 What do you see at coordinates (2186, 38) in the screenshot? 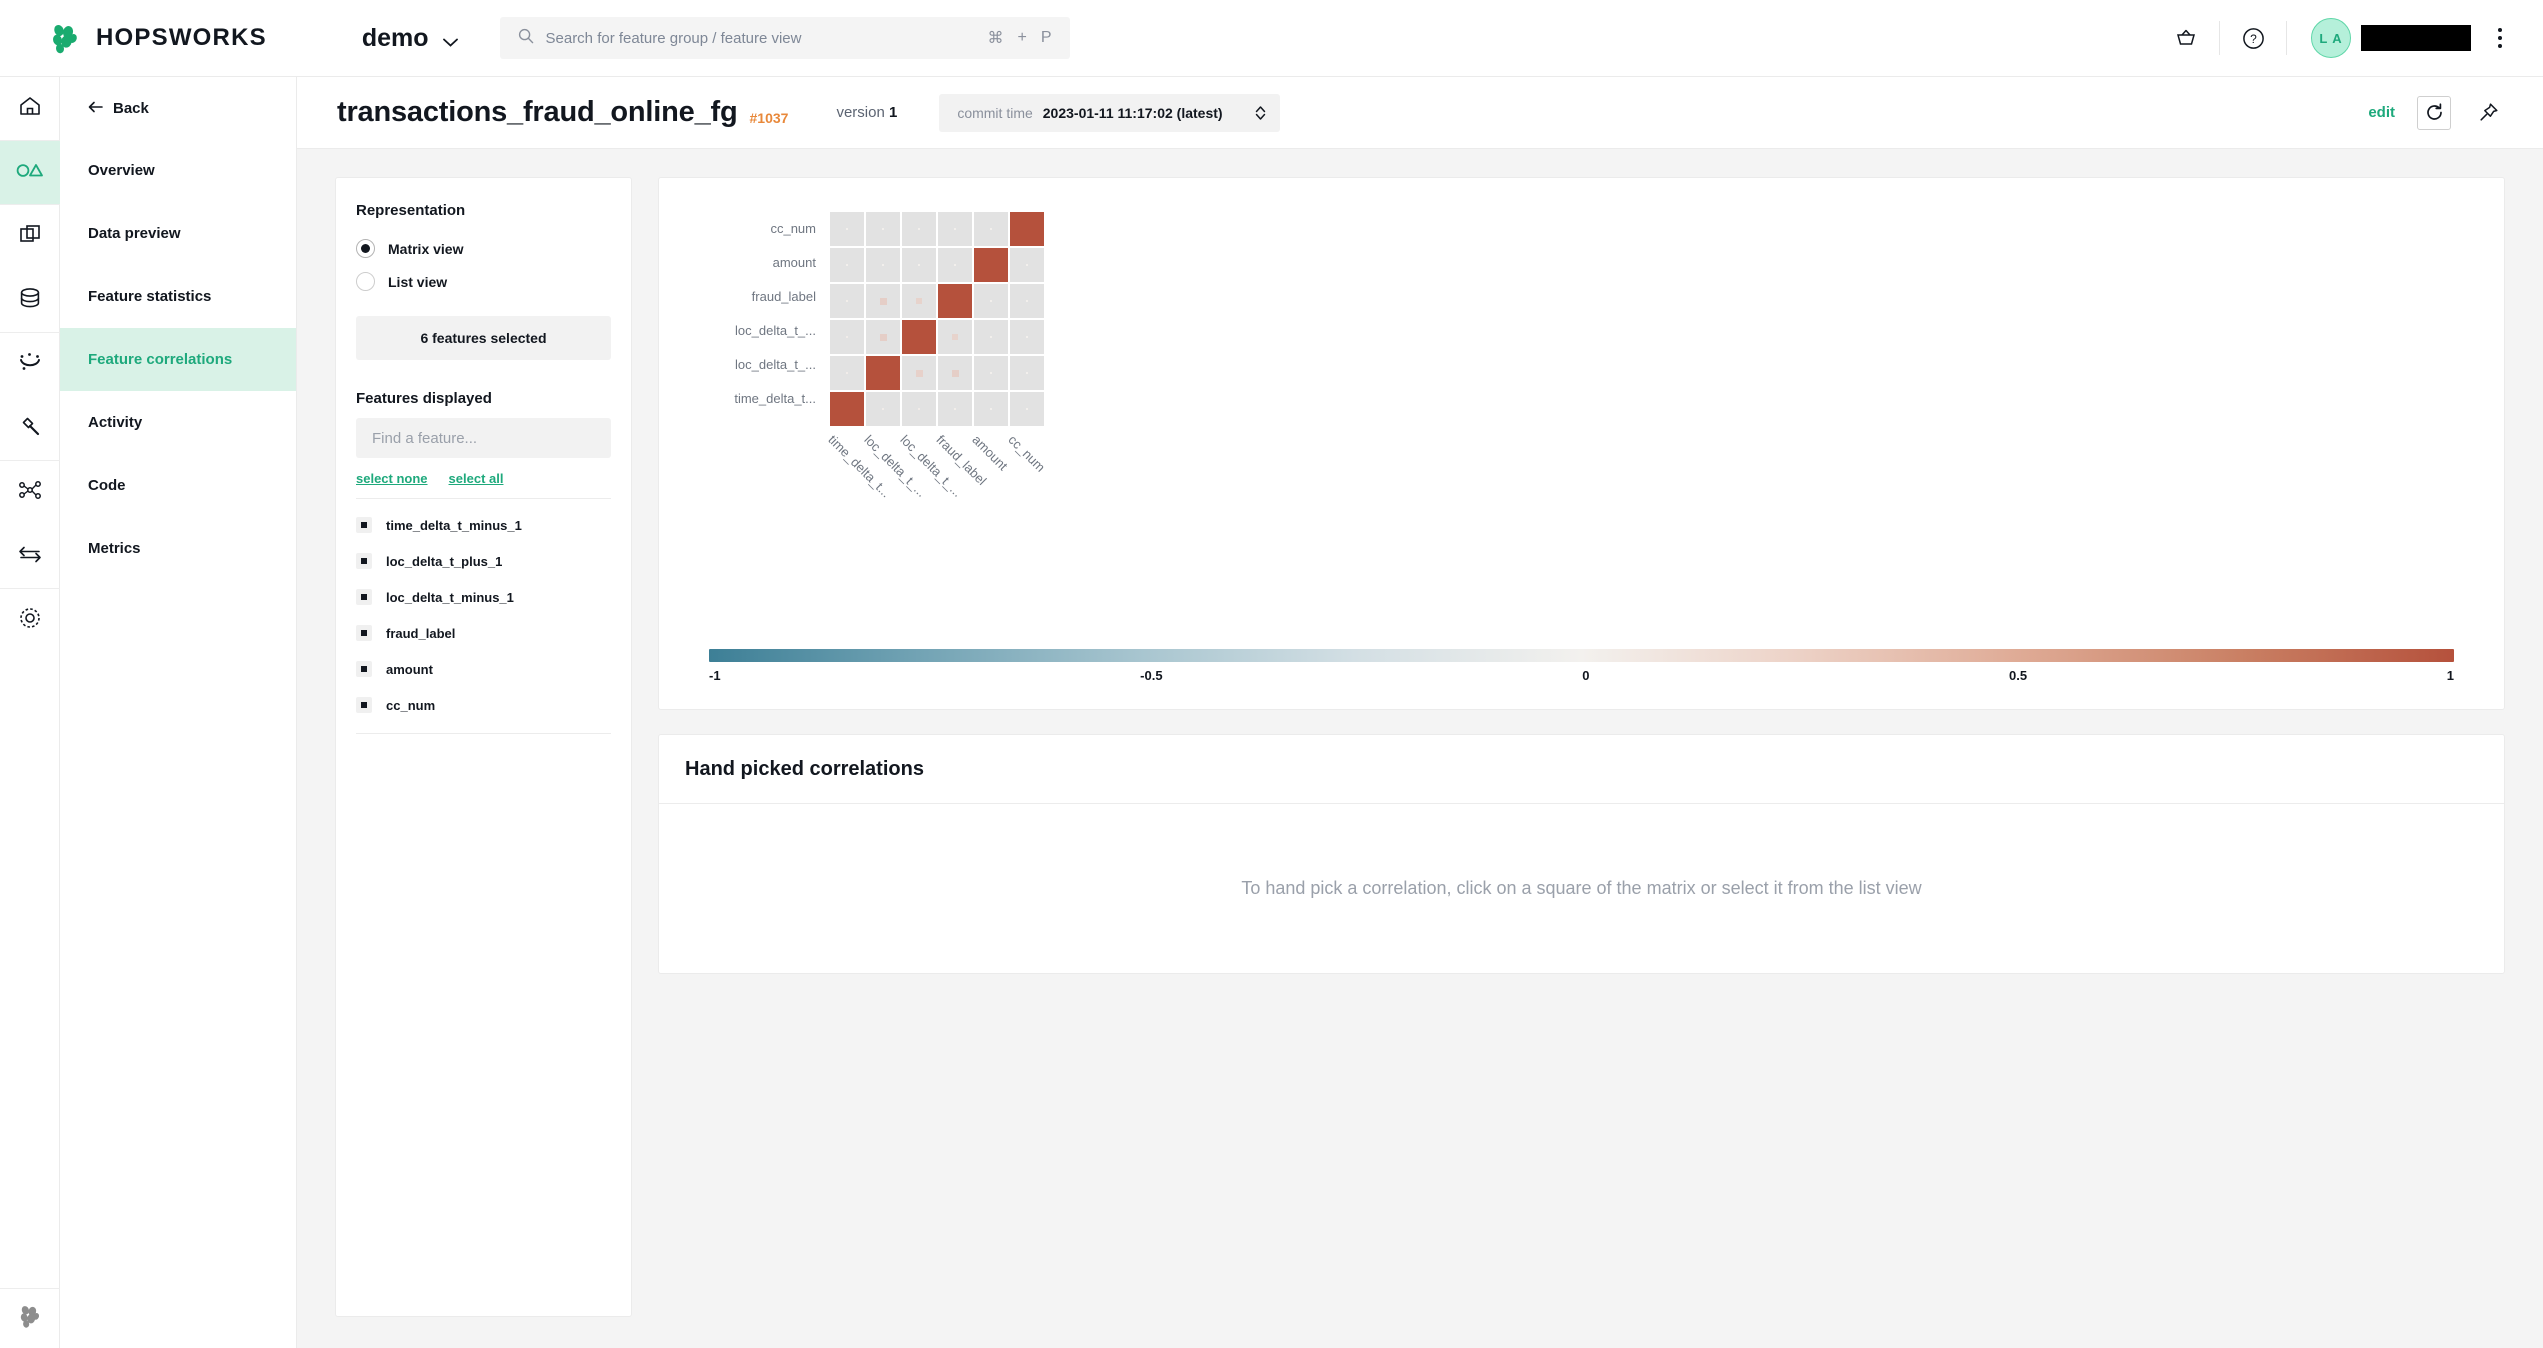
I see `basket-icon` at bounding box center [2186, 38].